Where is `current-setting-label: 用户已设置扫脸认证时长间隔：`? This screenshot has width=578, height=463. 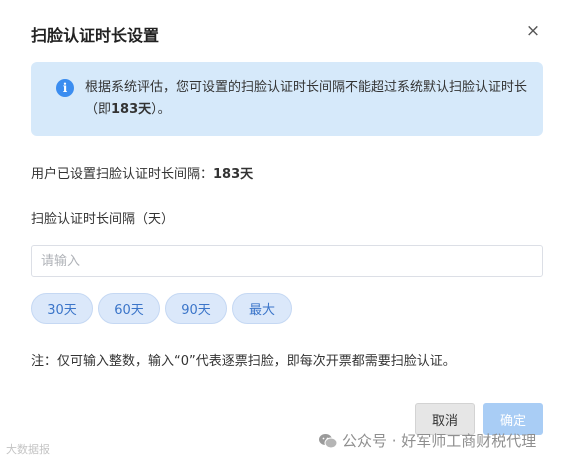
current-setting-label: 用户已设置扫脸认证时长间隔： is located at coordinates (122, 174).